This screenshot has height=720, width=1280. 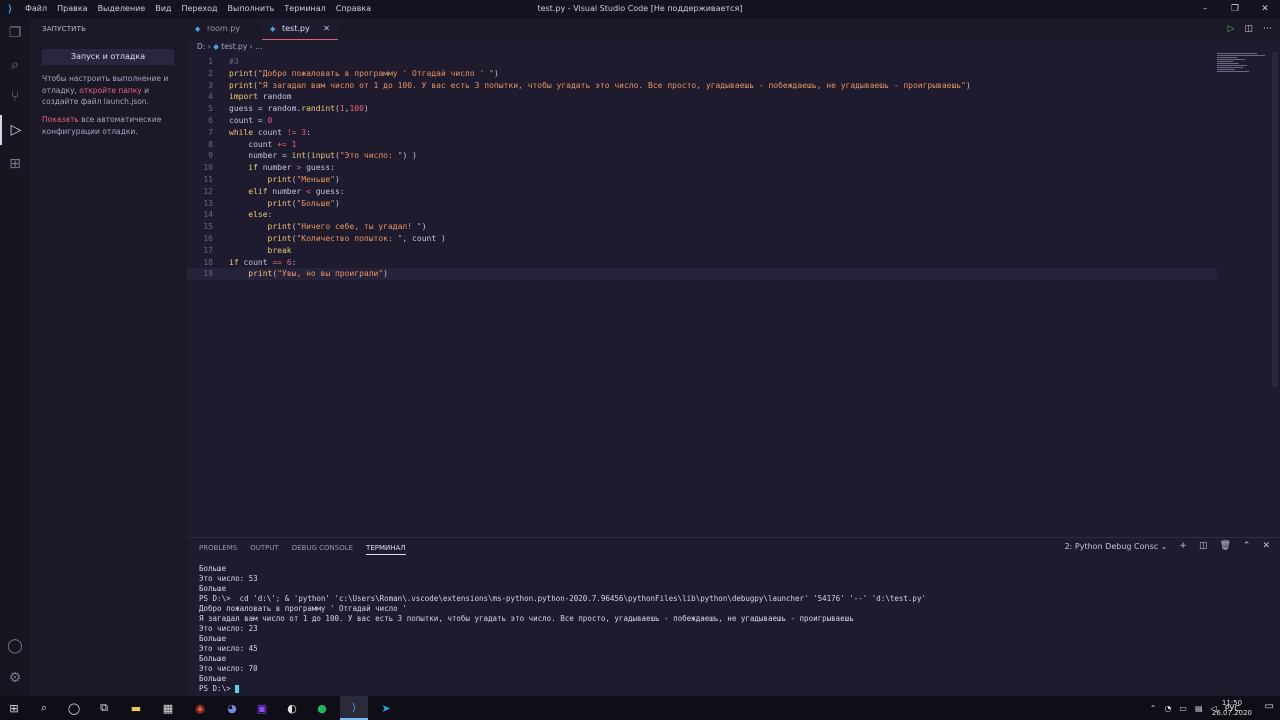 I want to click on code-line: 18 if count == 6:, so click(x=702, y=263).